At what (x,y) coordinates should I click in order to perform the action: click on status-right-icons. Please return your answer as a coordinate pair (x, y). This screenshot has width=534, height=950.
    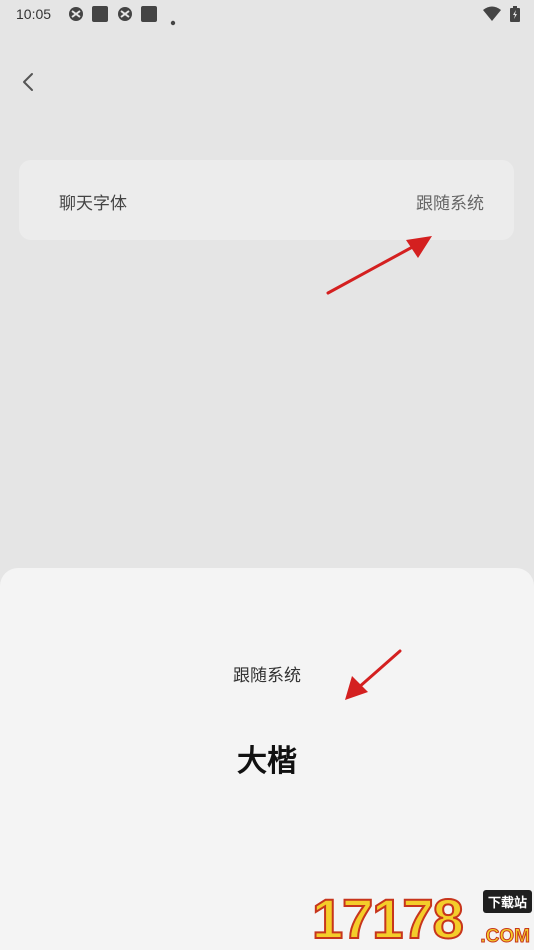
    Looking at the image, I should click on (501, 16).